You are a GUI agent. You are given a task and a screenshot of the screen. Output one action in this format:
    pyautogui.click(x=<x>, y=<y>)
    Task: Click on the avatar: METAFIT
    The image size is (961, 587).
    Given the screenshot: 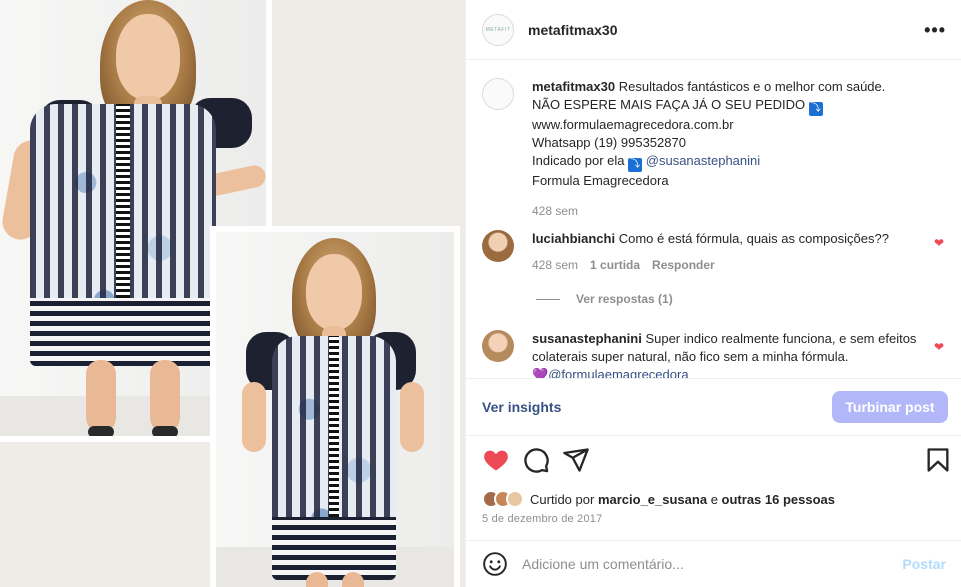 What is the action you would take?
    pyautogui.click(x=498, y=29)
    